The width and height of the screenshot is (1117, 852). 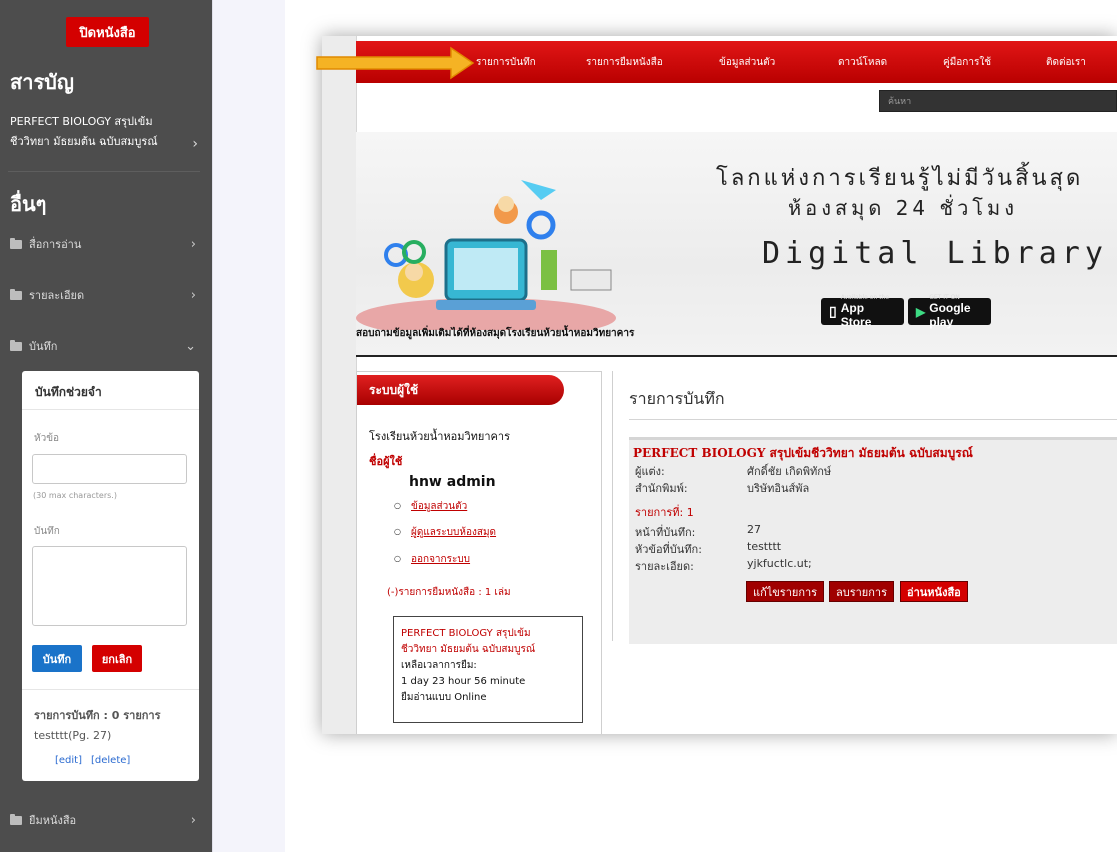 I want to click on logout-link: ออกจากระบบ, so click(x=432, y=559).